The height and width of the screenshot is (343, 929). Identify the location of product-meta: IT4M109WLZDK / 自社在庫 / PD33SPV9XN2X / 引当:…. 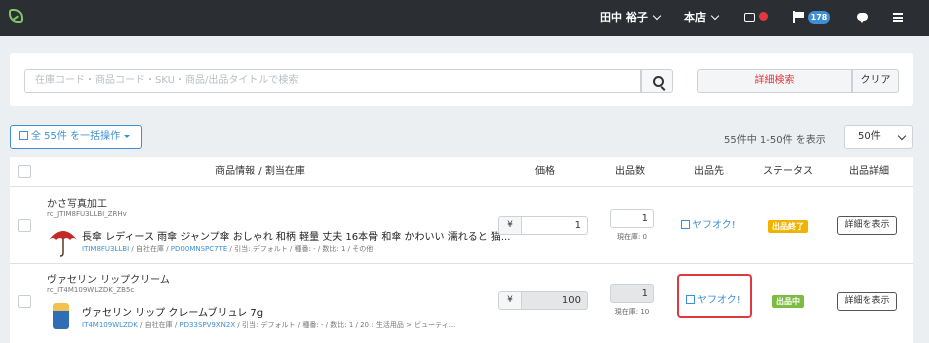
(268, 325).